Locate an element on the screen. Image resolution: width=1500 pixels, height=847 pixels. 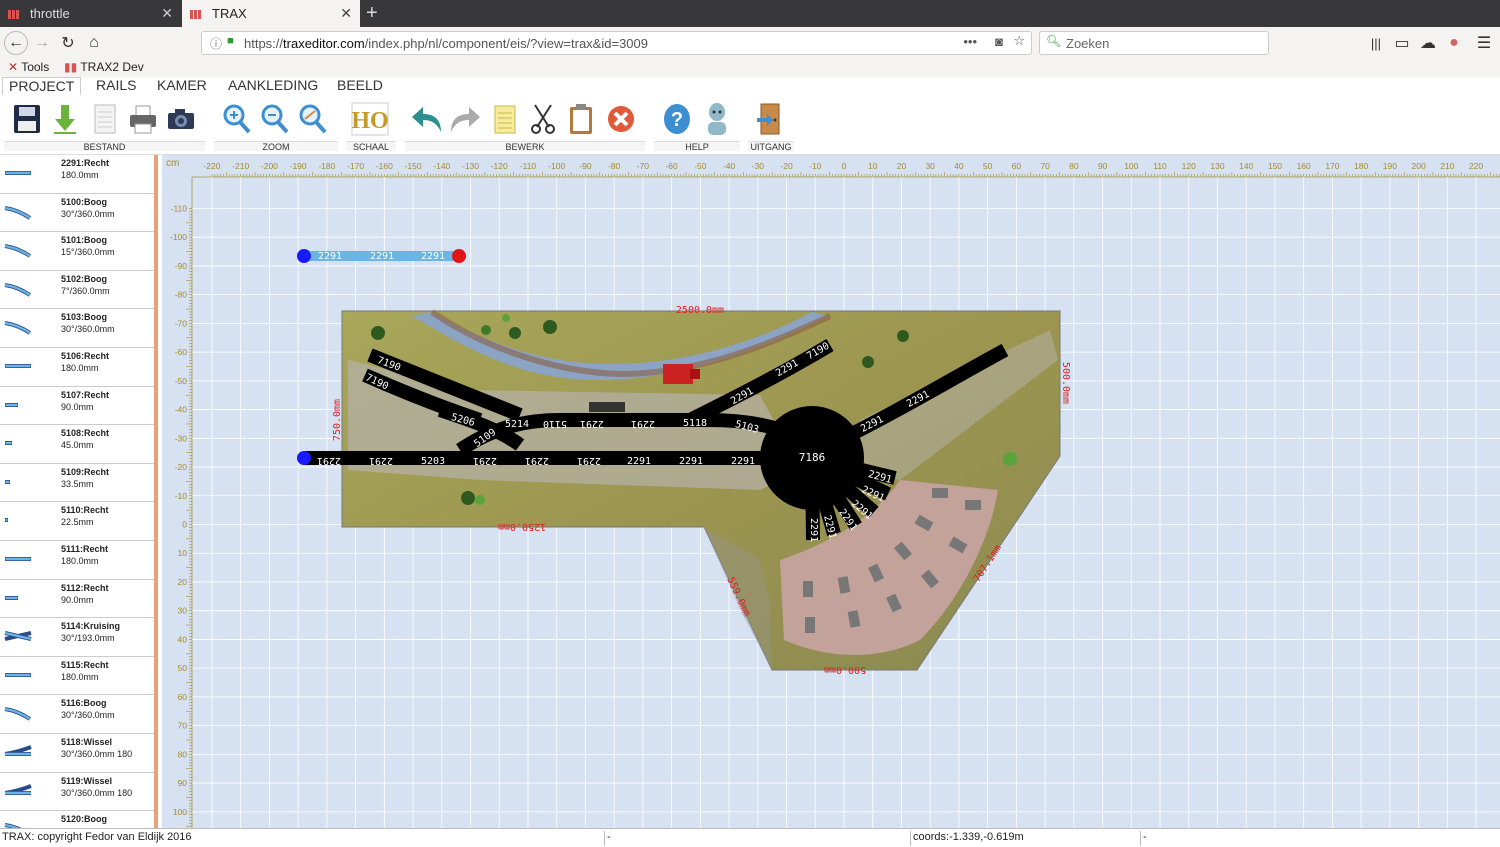
document-icon is located at coordinates (105, 119).